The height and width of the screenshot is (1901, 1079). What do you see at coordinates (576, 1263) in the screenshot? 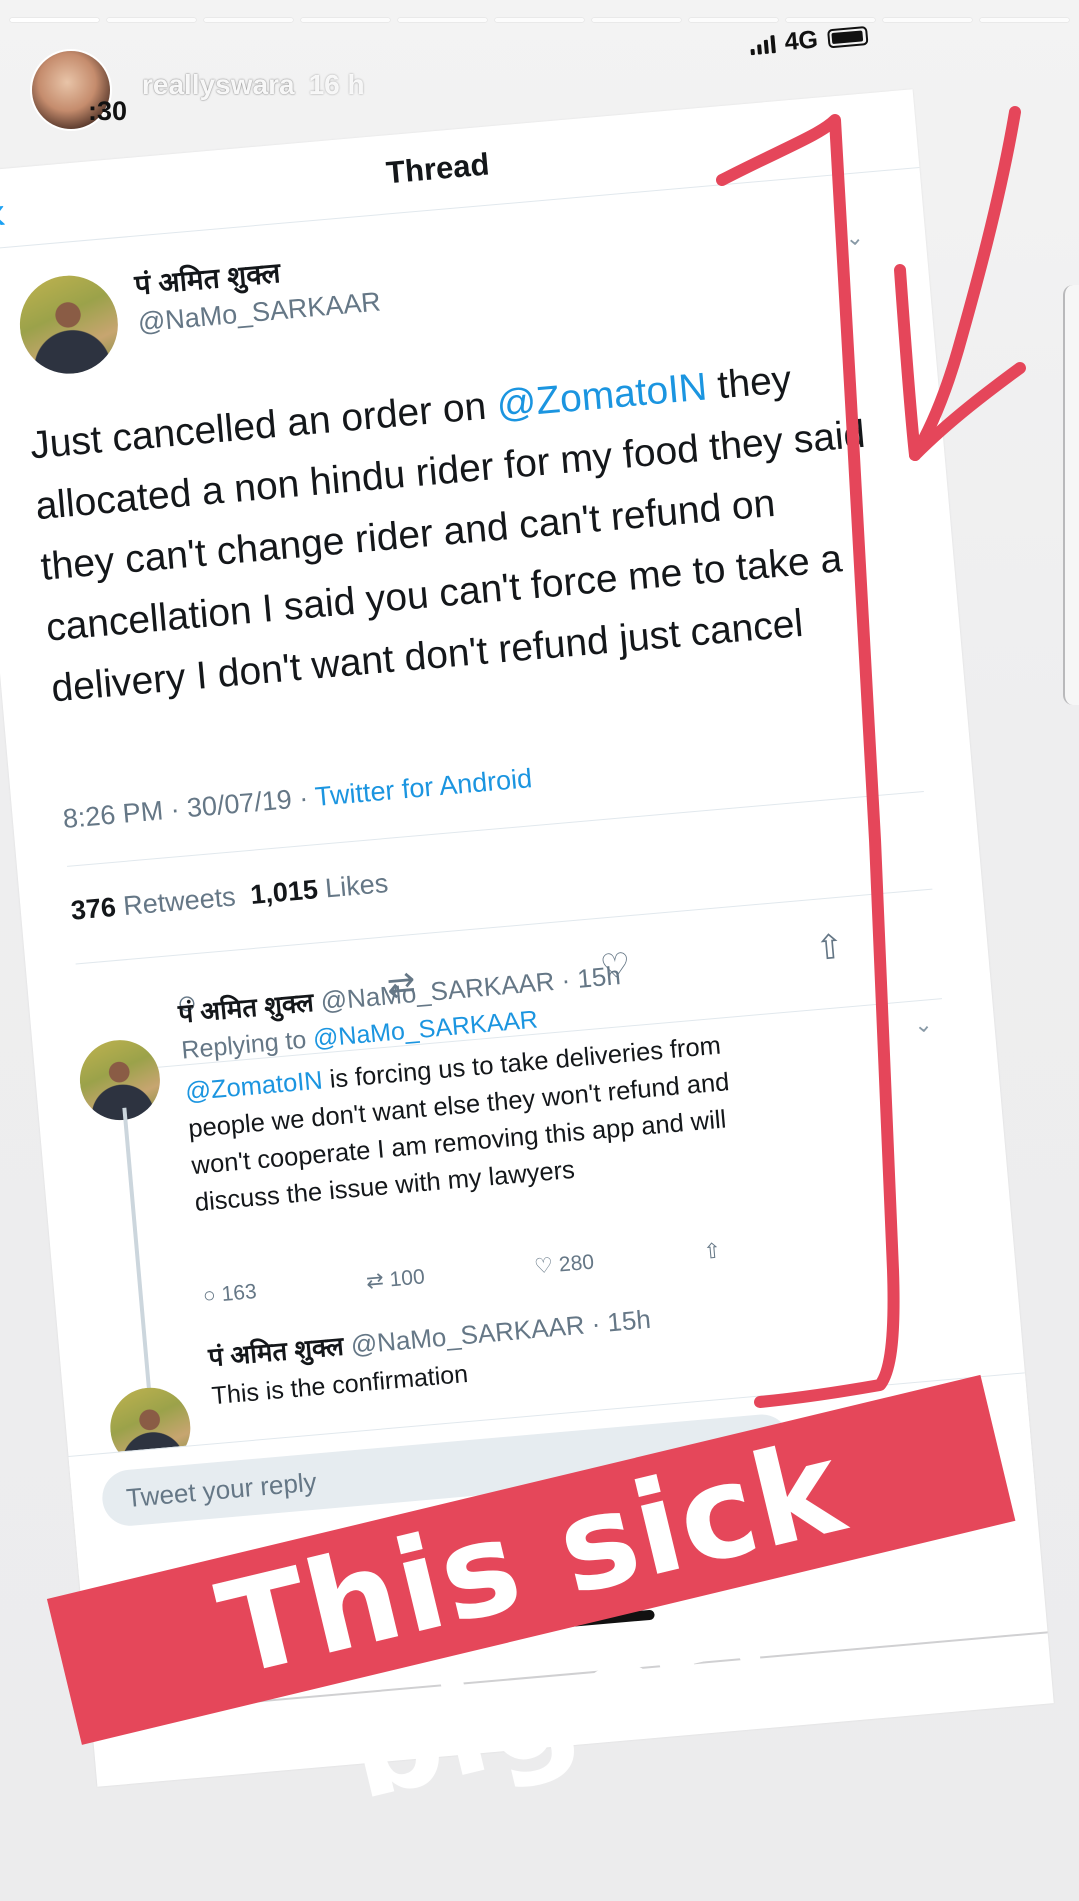
I see `like-count: 280` at bounding box center [576, 1263].